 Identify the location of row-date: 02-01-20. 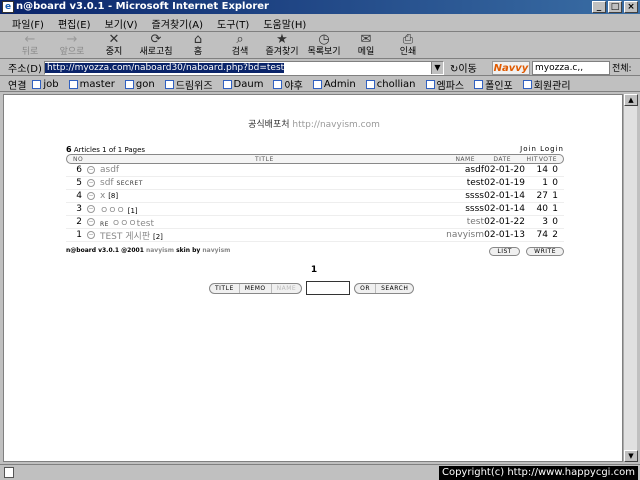
(504, 170).